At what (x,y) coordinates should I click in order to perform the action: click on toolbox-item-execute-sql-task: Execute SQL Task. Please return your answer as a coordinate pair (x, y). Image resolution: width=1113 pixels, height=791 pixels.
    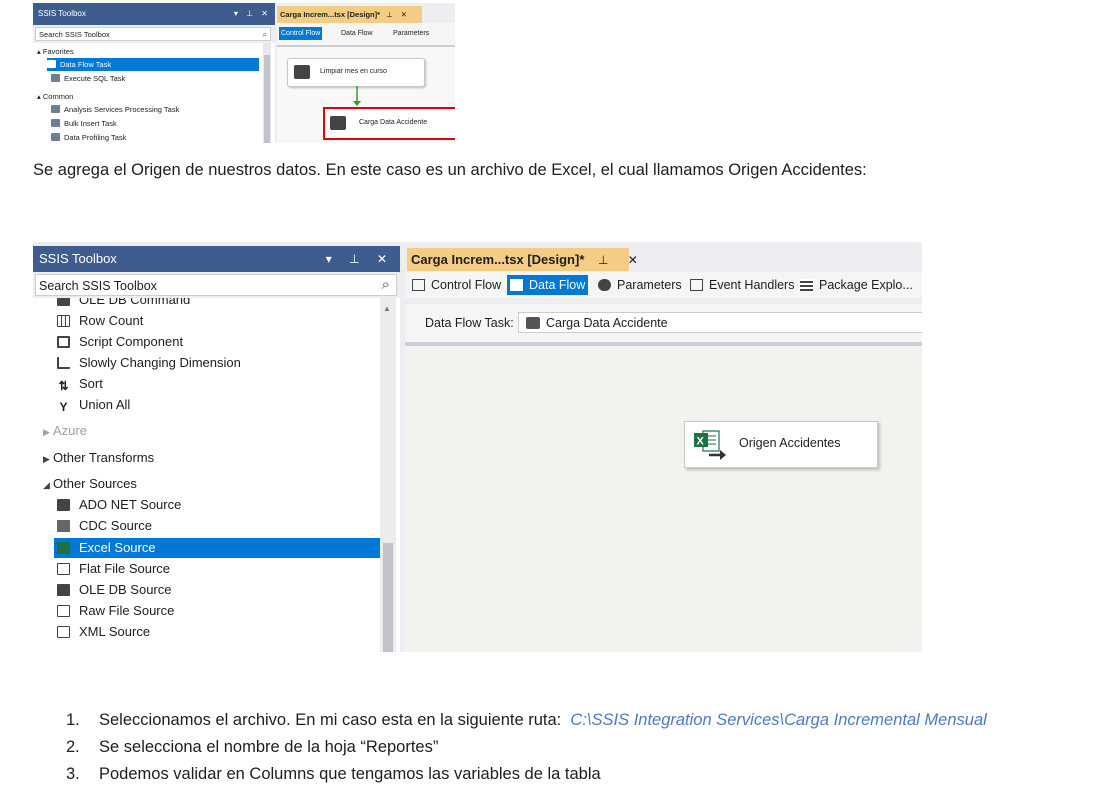
    Looking at the image, I should click on (88, 78).